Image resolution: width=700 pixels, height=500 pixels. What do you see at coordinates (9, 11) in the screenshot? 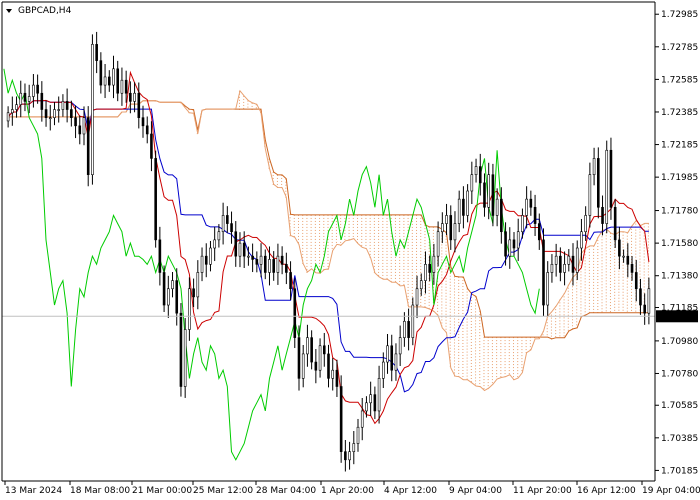
I see `symbol-dropdown-icon` at bounding box center [9, 11].